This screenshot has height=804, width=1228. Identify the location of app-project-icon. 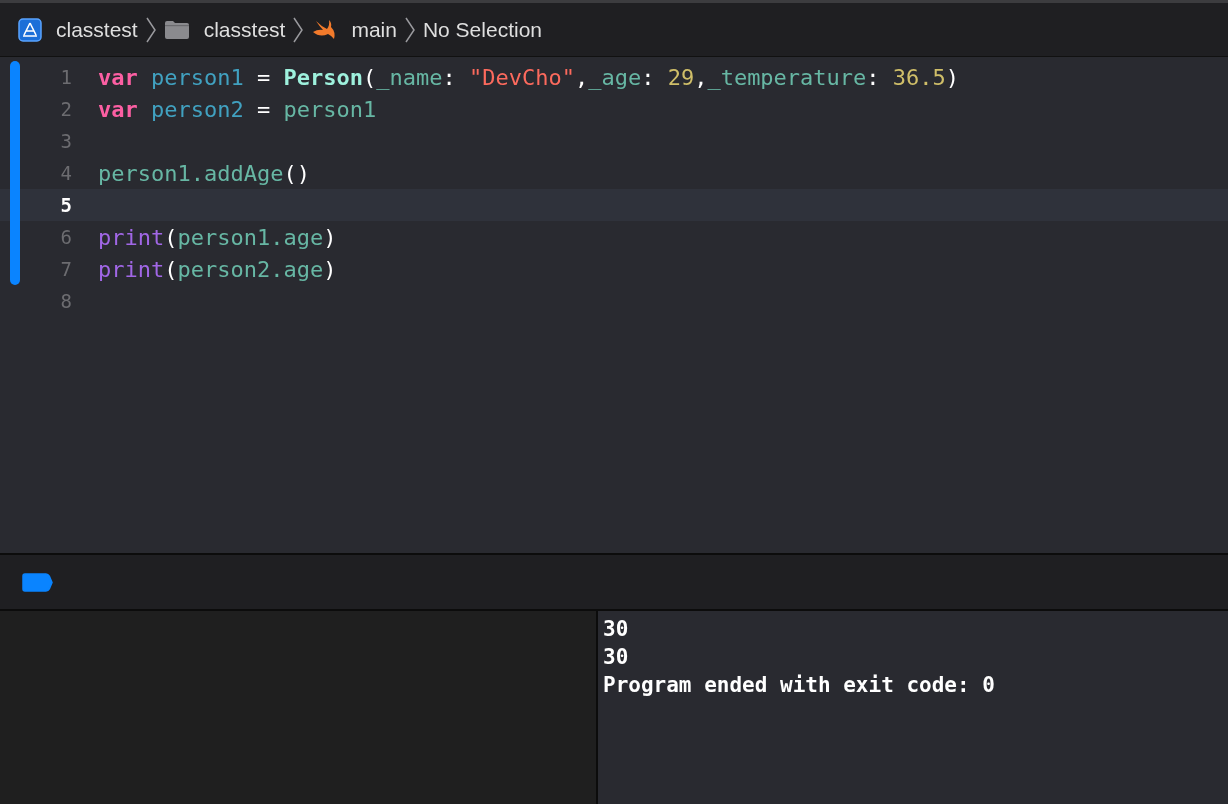
(30, 29).